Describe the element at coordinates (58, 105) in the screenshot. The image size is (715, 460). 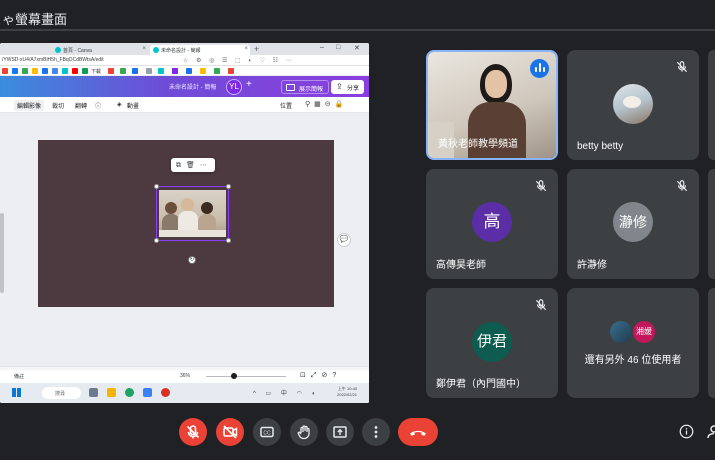
I see `crop-button: 裁切` at that location.